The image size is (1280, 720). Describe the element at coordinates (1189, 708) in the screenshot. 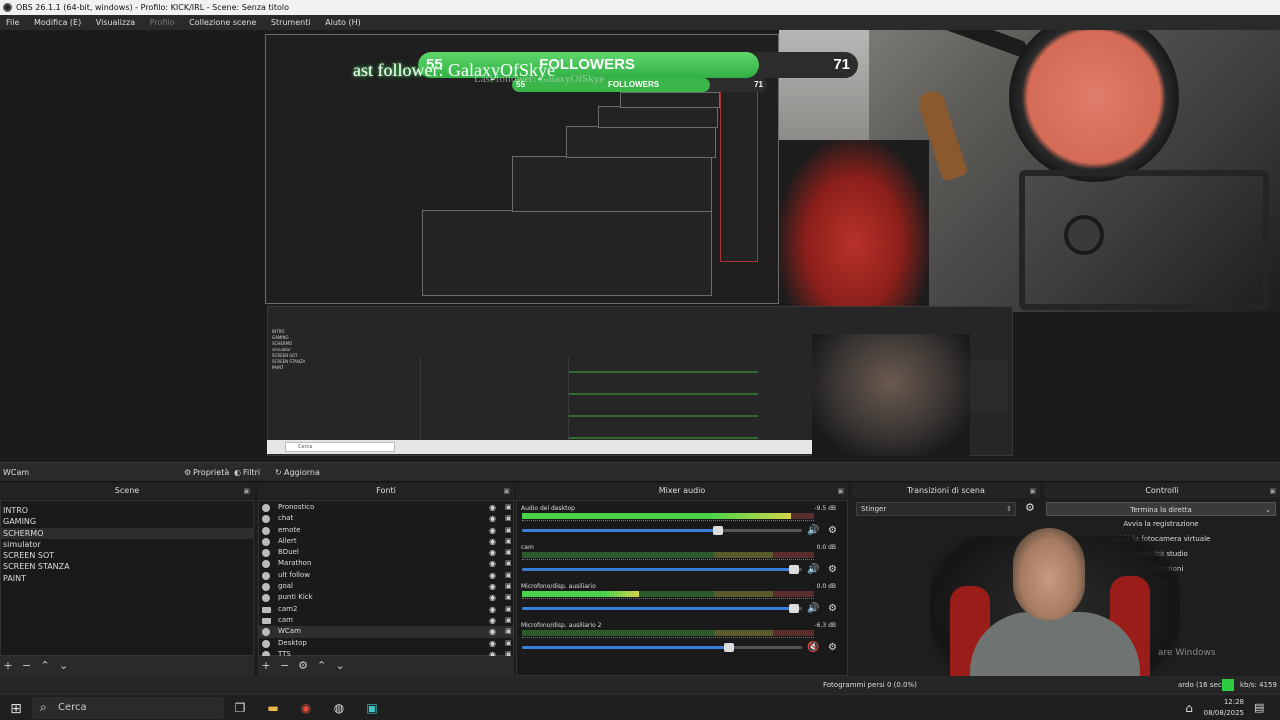

I see `network-icon: ⌂` at that location.